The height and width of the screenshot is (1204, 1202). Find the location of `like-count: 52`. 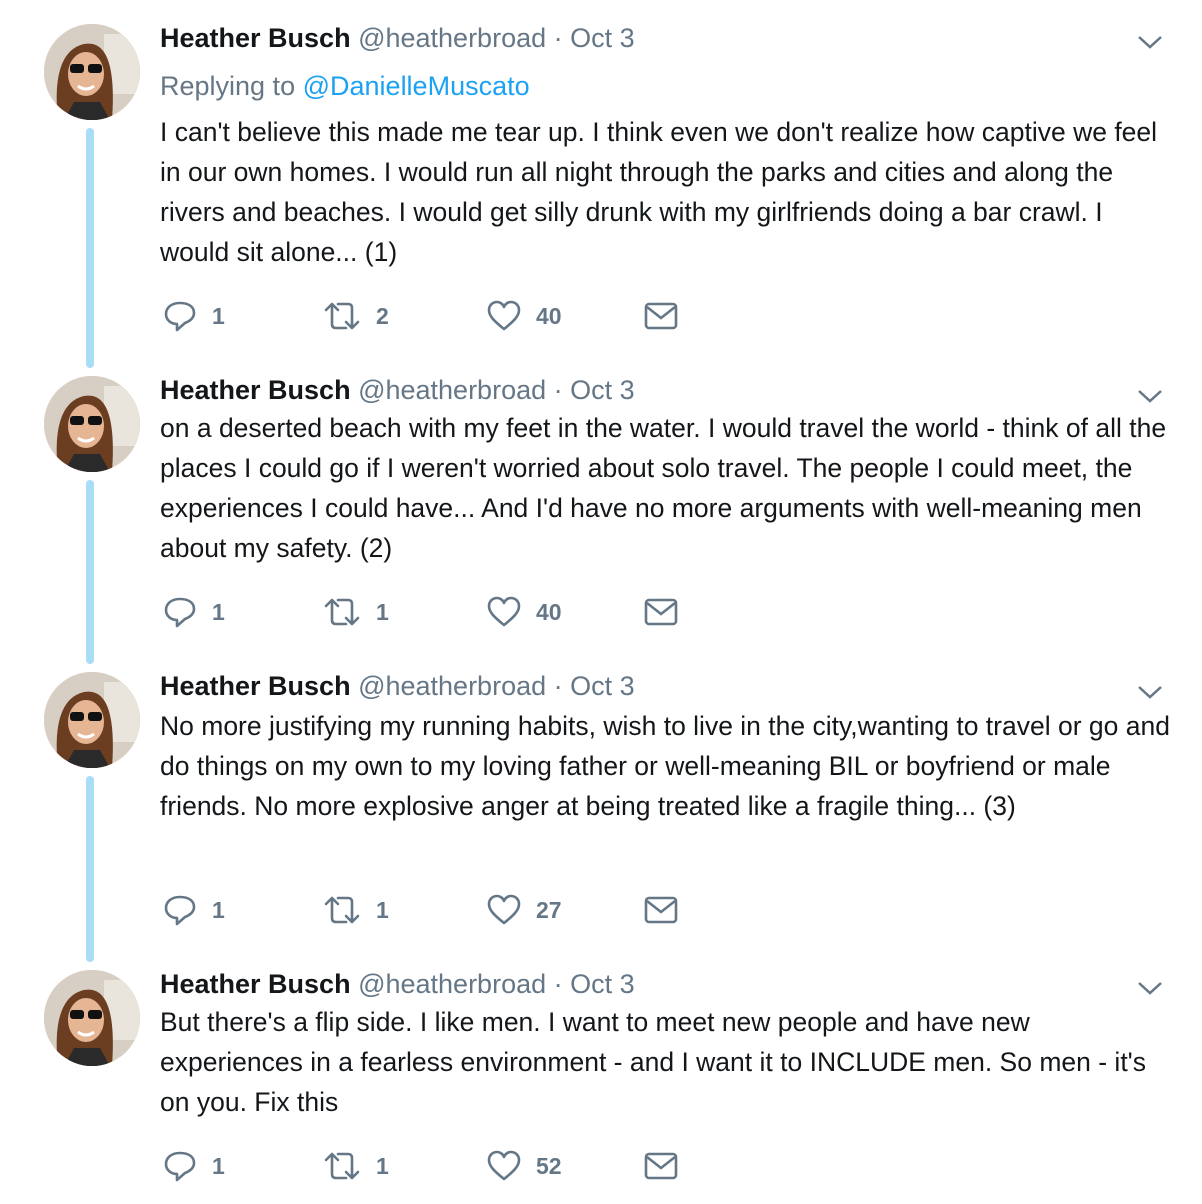

like-count: 52 is located at coordinates (549, 1165).